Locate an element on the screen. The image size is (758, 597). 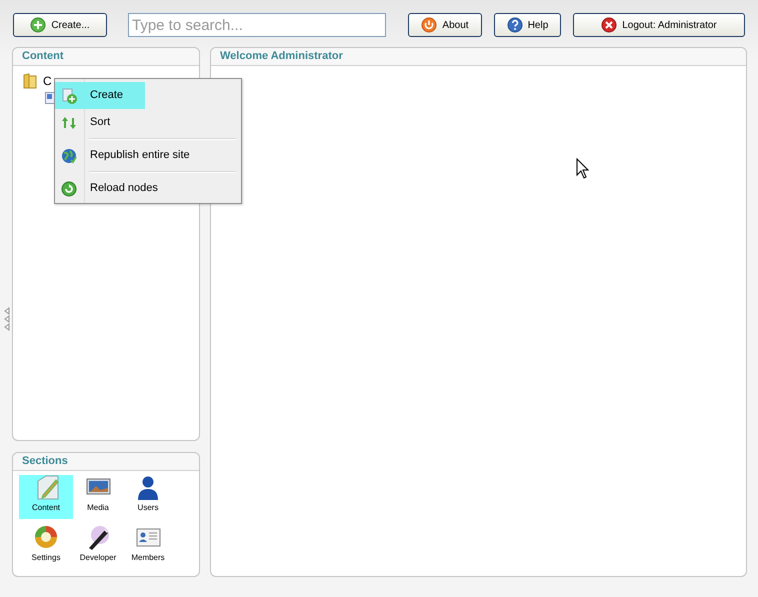
user-icon is located at coordinates (148, 487).